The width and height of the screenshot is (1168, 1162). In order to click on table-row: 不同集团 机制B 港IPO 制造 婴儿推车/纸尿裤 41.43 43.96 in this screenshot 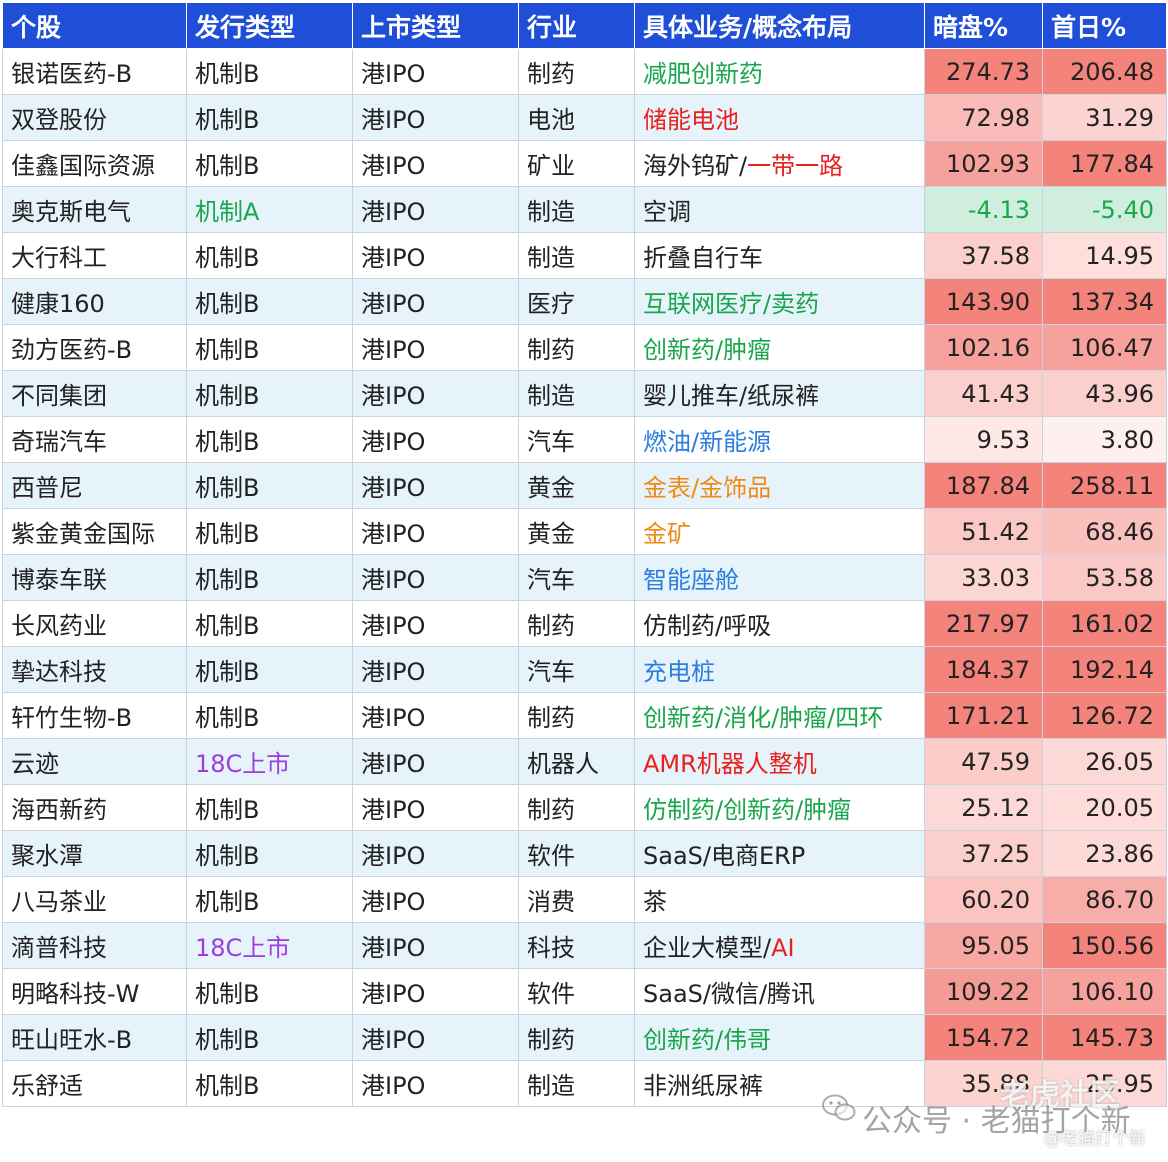, I will do `click(584, 393)`.